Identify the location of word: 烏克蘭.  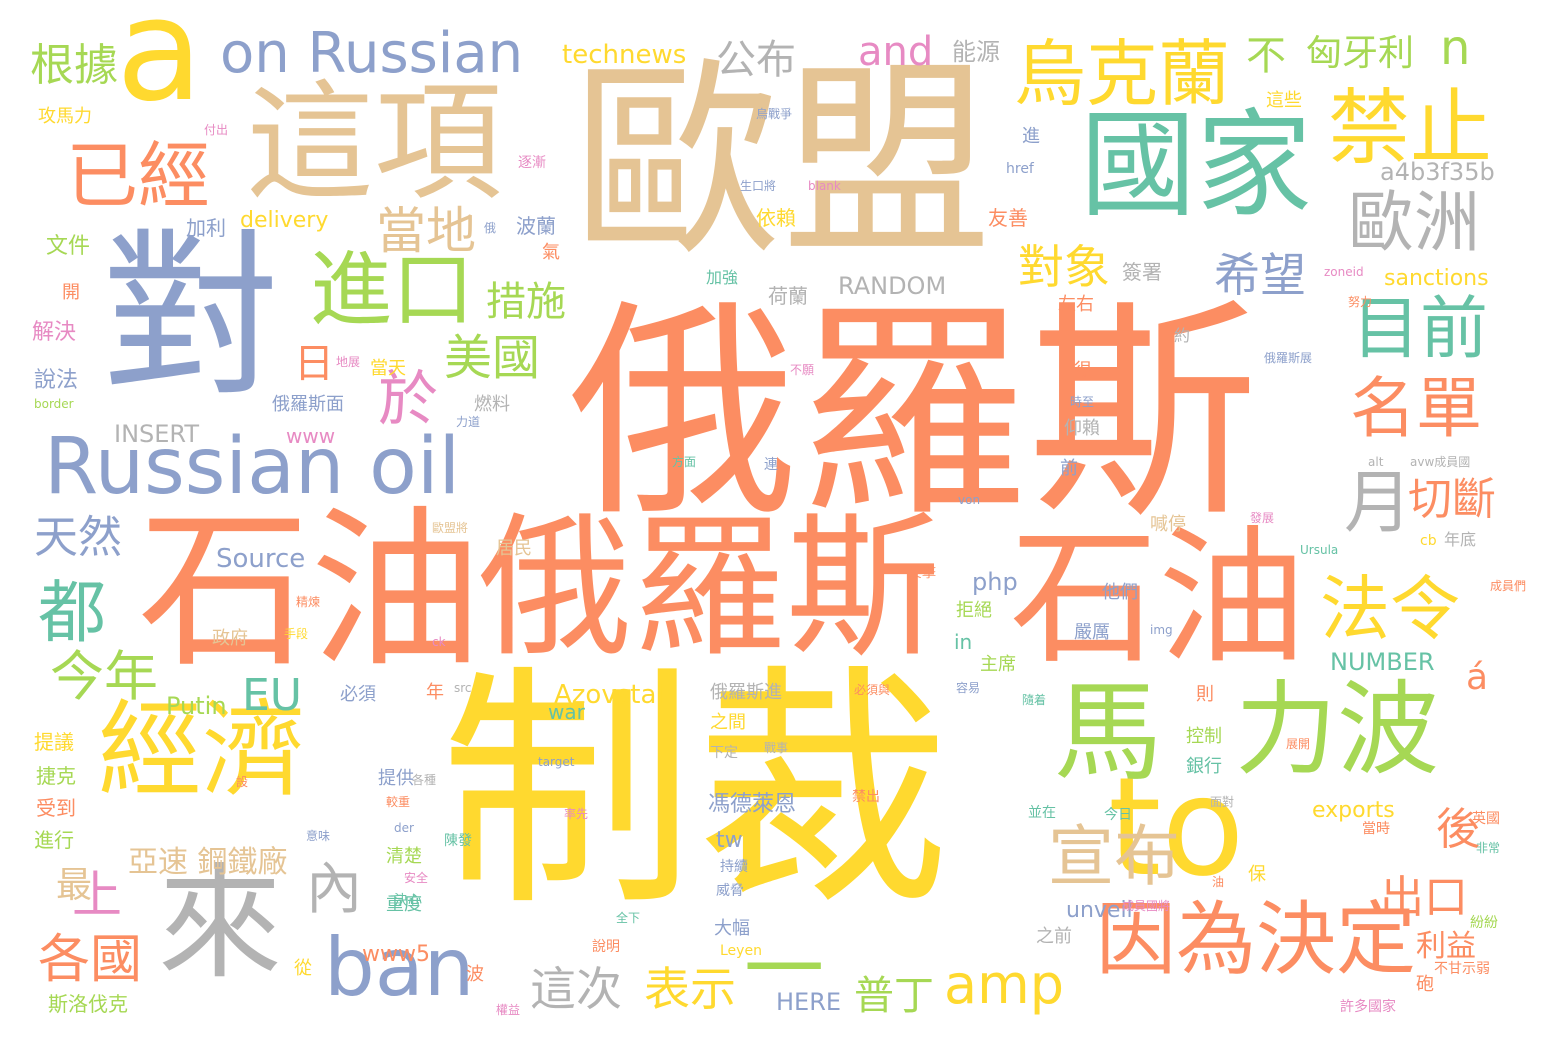
(1122, 74).